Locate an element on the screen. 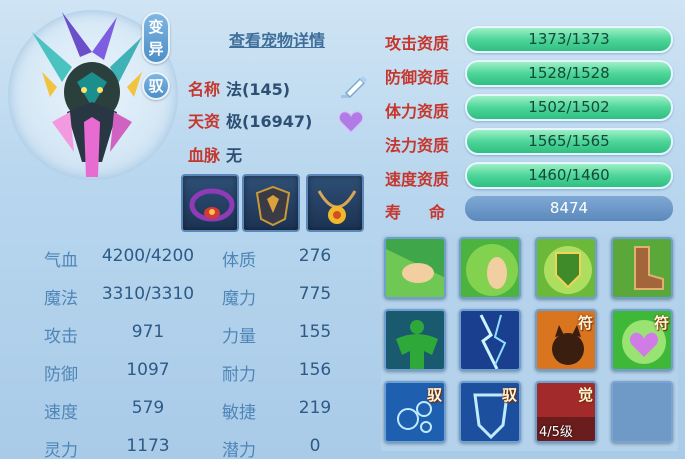  stat-attack-value: 971 is located at coordinates (148, 332).